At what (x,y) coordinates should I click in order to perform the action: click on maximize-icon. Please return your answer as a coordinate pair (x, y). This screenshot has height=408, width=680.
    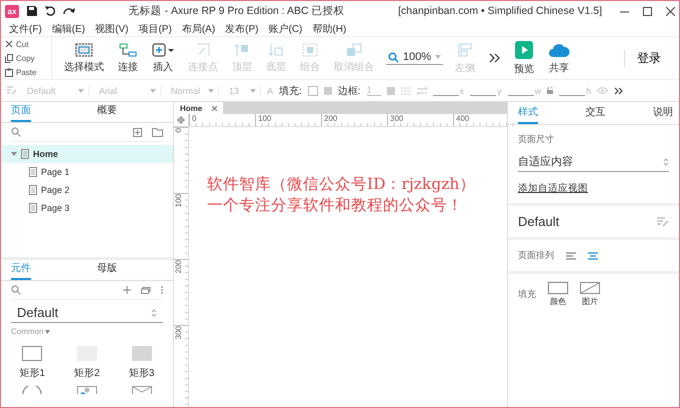
    Looking at the image, I should click on (647, 11).